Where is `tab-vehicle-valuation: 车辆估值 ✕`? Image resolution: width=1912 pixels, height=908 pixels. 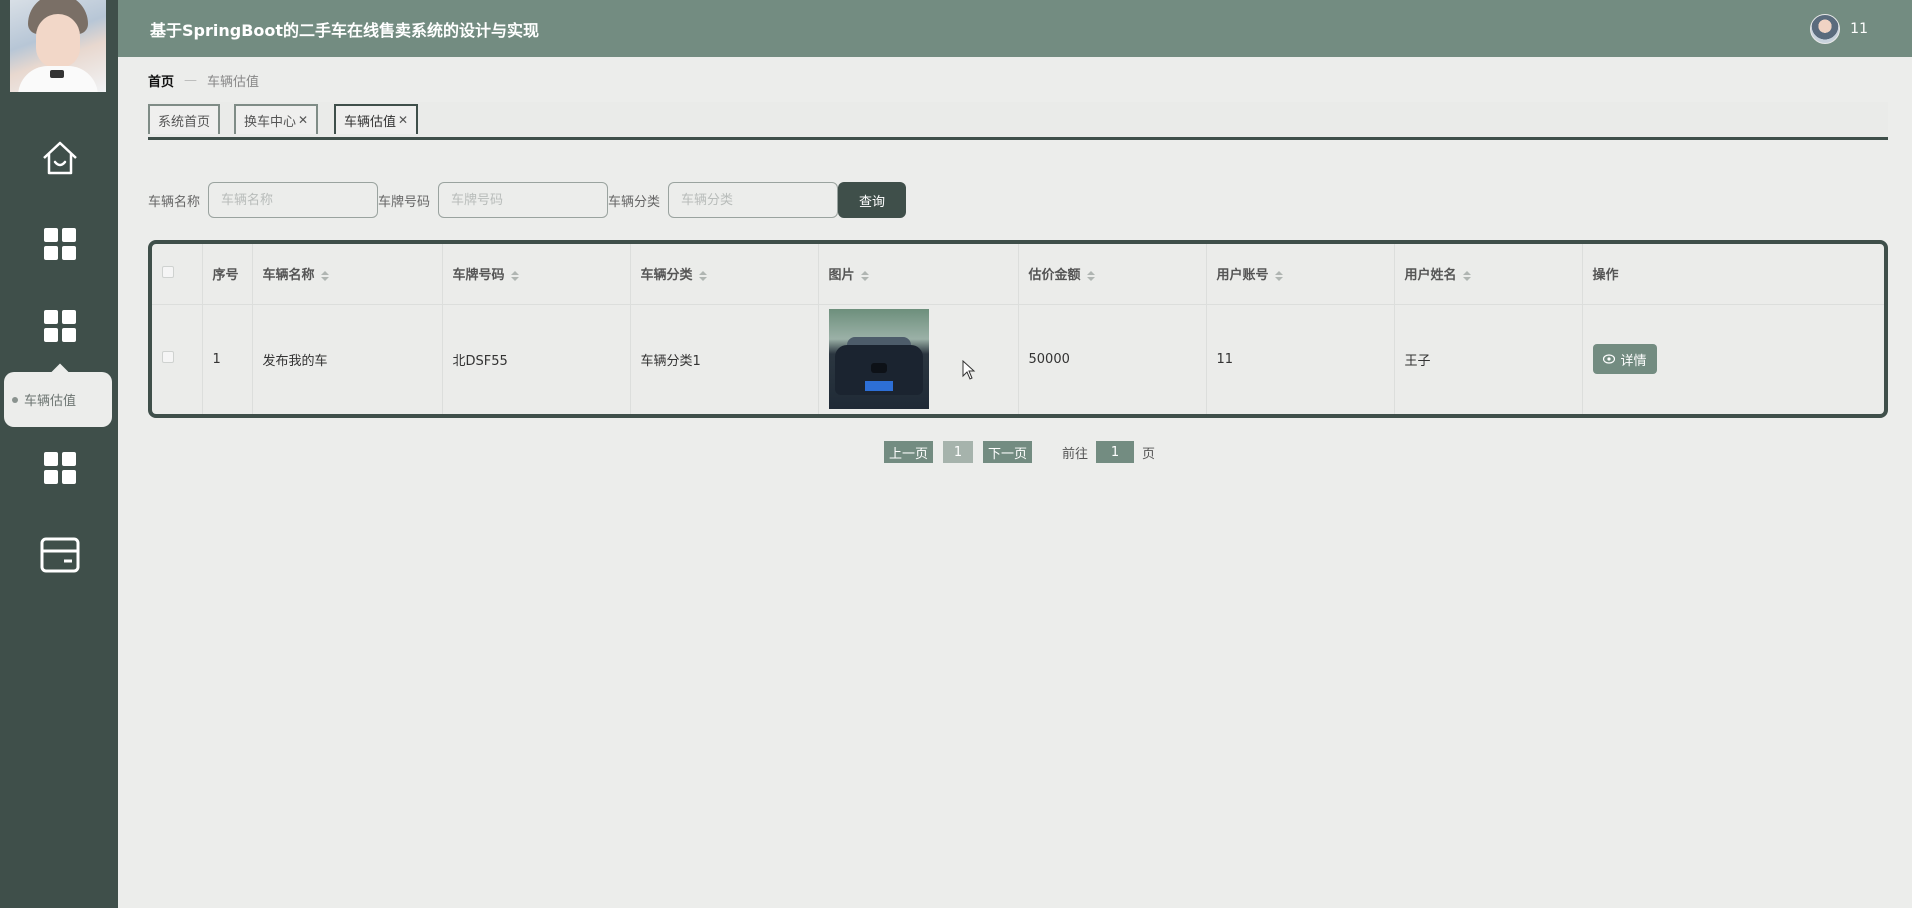 tab-vehicle-valuation: 车辆估值 ✕ is located at coordinates (376, 119).